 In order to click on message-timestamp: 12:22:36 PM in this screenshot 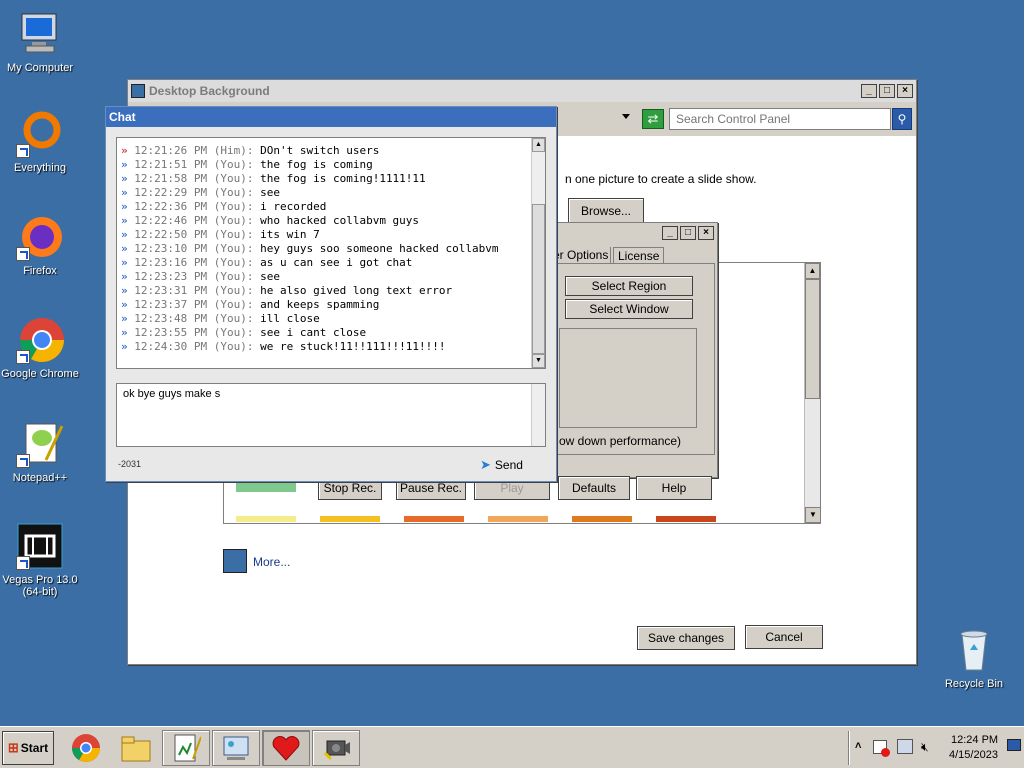, I will do `click(171, 206)`.